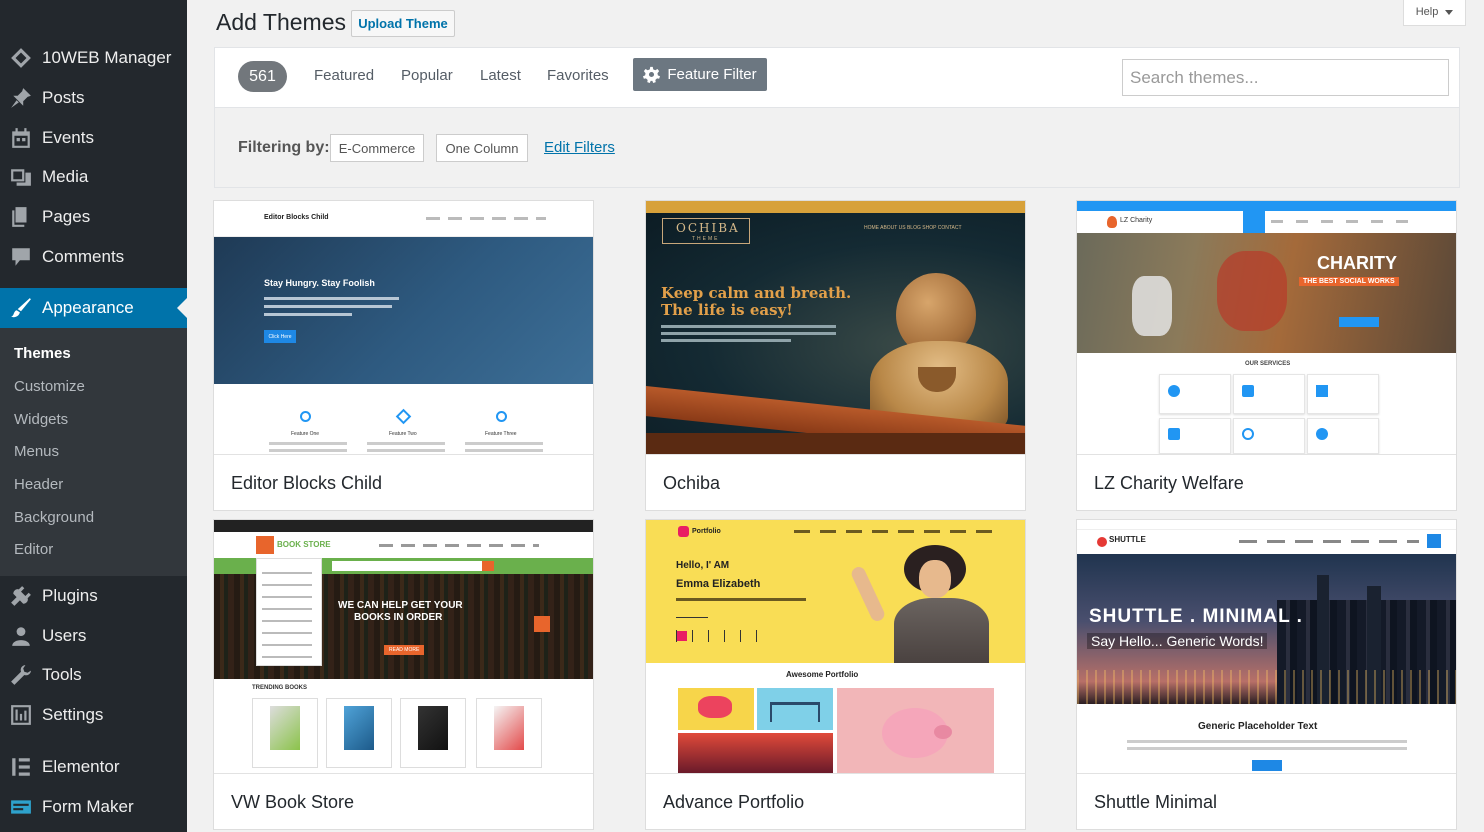 The width and height of the screenshot is (1484, 832). What do you see at coordinates (1357, 263) in the screenshot?
I see `preview-hero: CHARITY` at bounding box center [1357, 263].